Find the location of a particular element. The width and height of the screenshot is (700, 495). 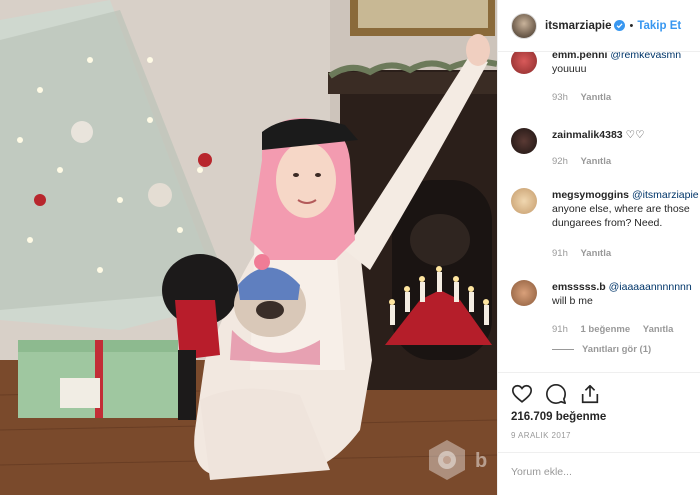

replies-divider is located at coordinates (563, 349).